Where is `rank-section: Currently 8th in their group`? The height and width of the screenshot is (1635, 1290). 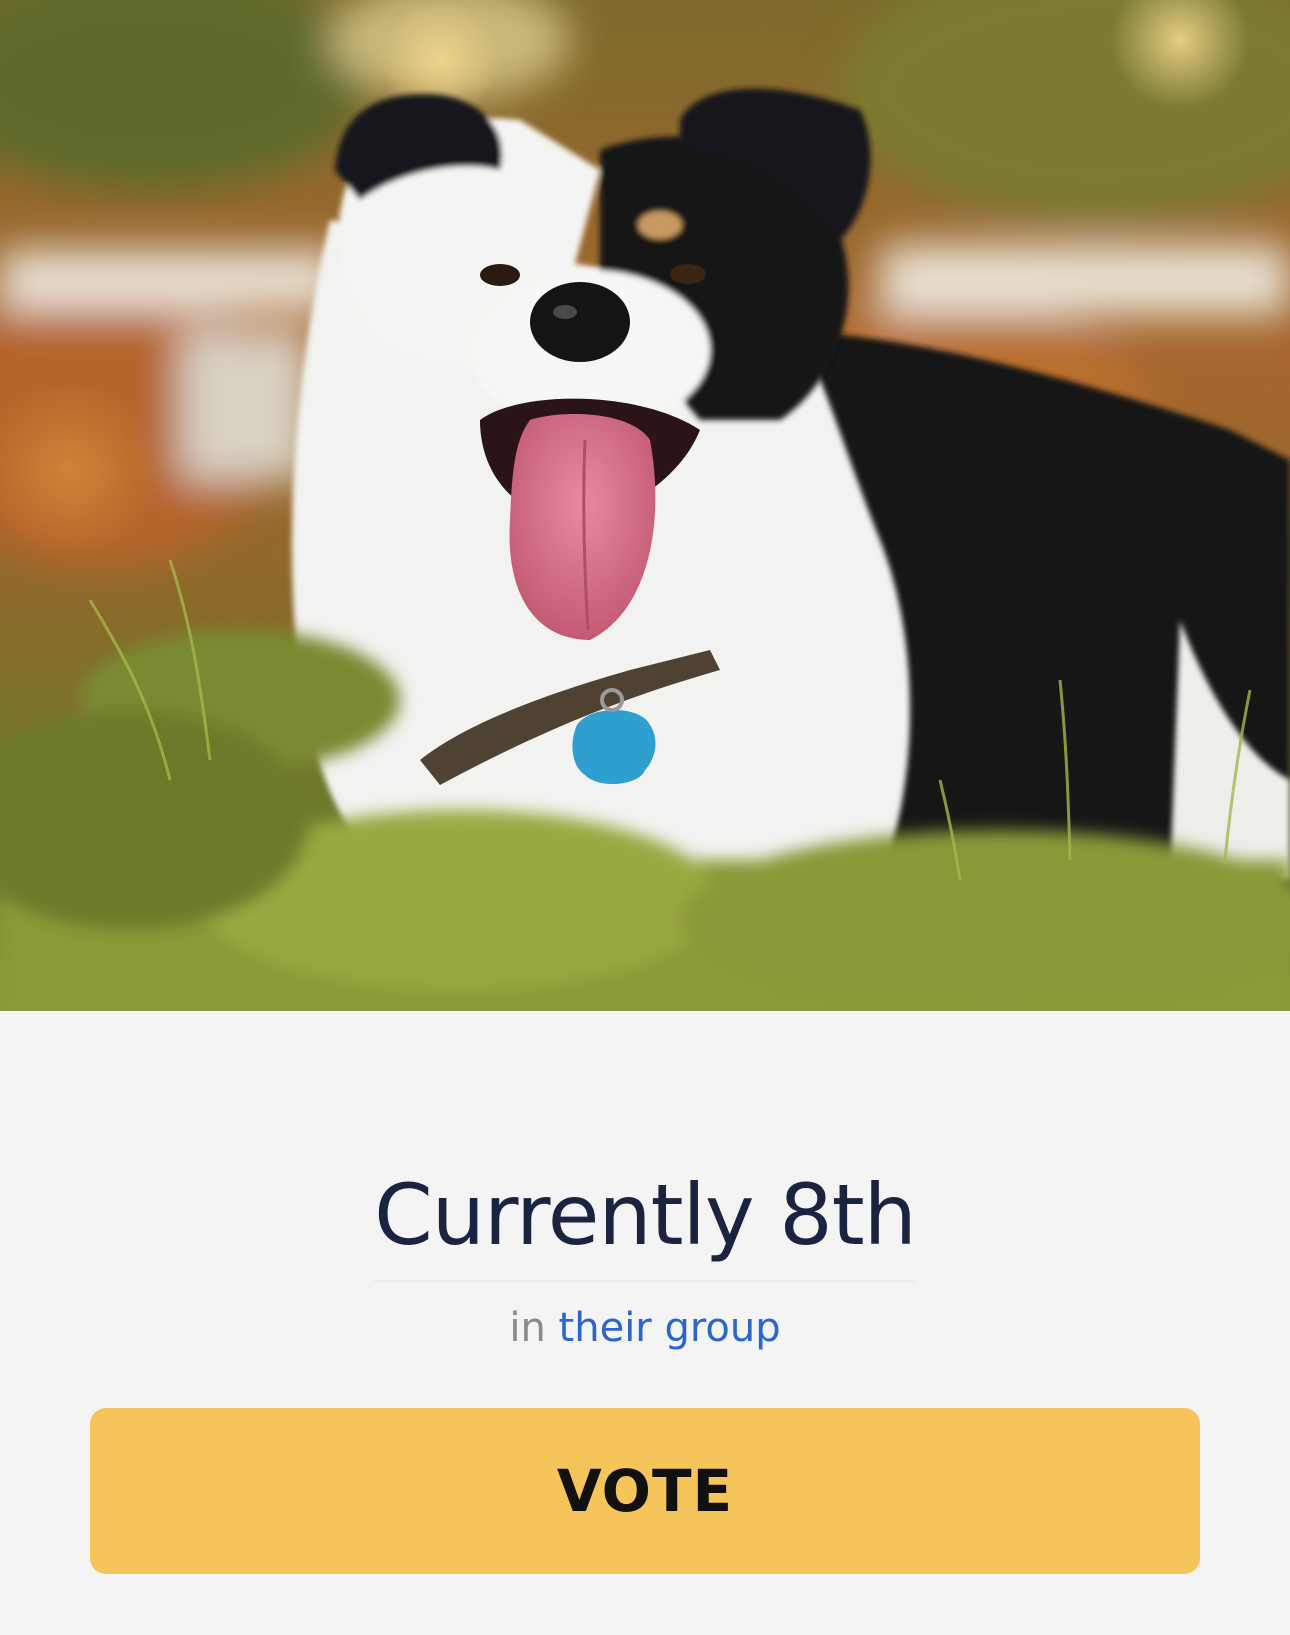
rank-section: Currently 8th in their group is located at coordinates (645, 1258).